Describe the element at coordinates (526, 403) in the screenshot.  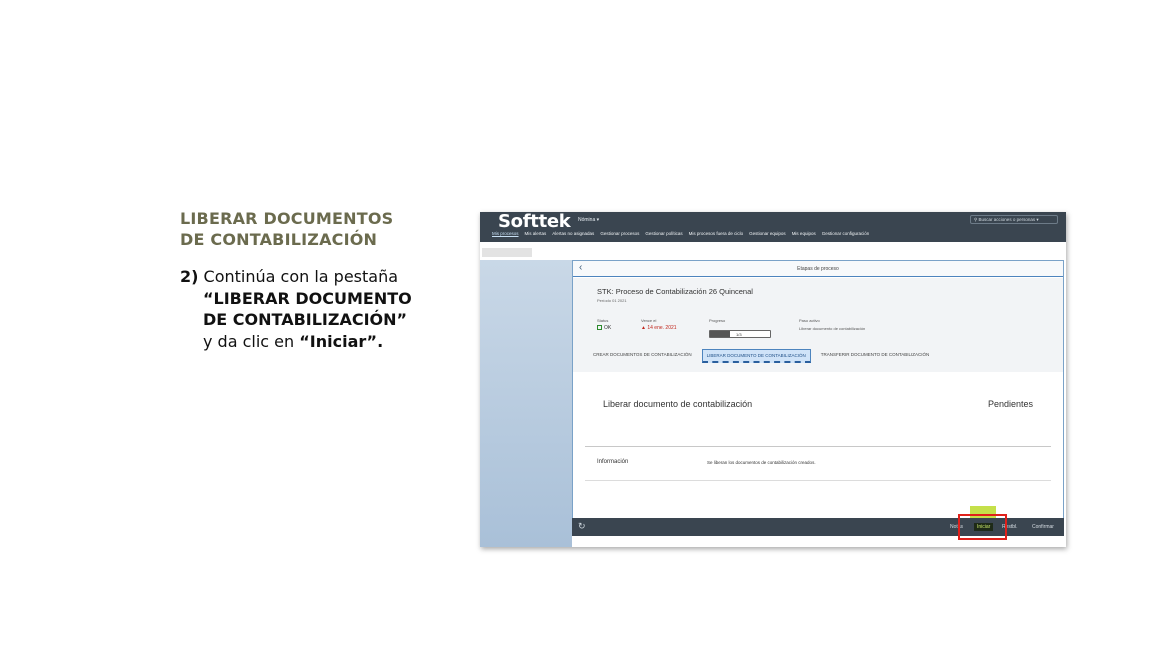
I see `background-panel` at that location.